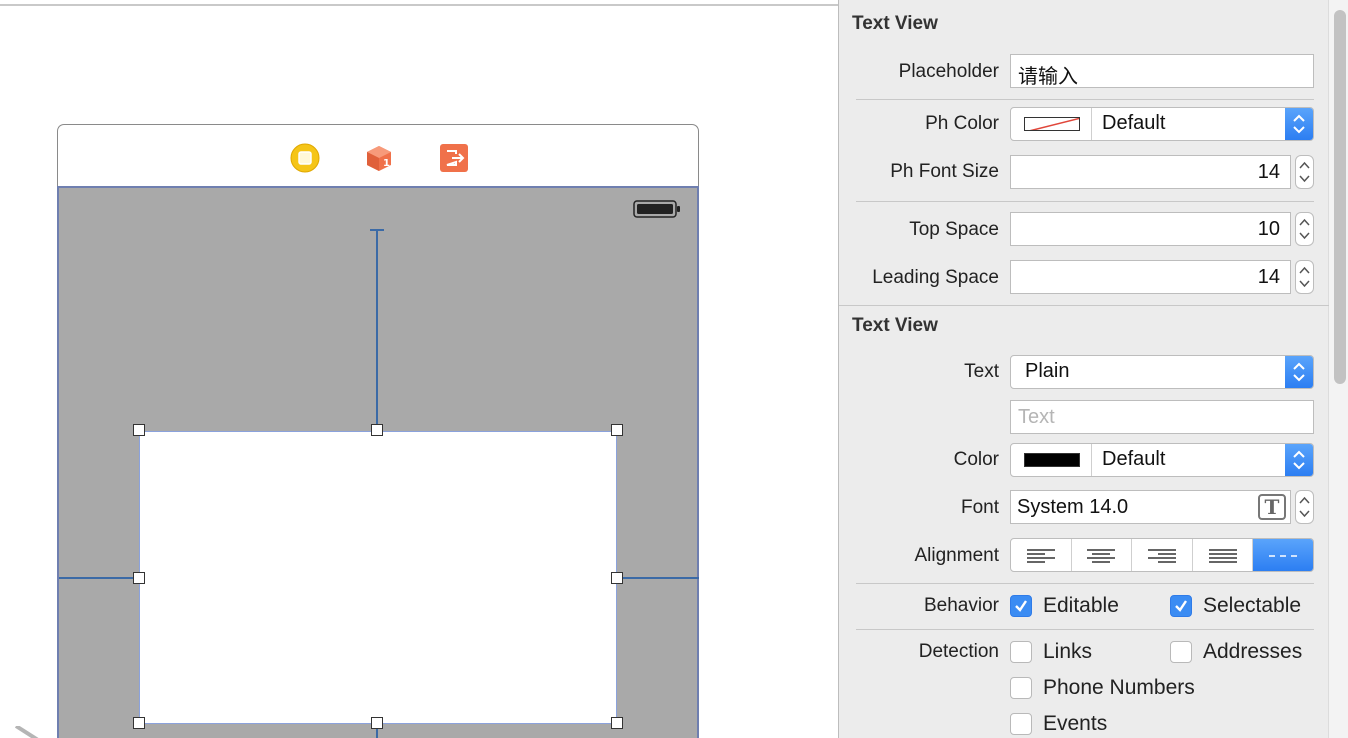 The width and height of the screenshot is (1348, 738). I want to click on align-center-icon, so click(1101, 556).